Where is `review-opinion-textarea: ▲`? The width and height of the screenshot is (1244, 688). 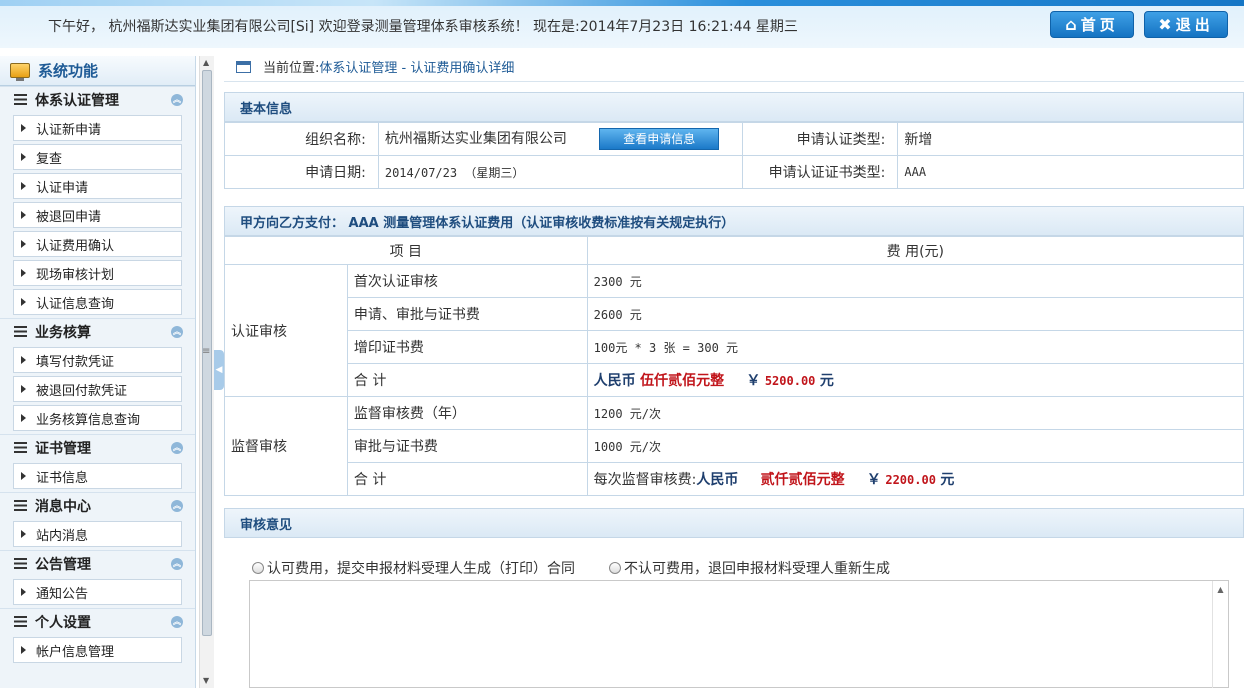 review-opinion-textarea: ▲ is located at coordinates (739, 634).